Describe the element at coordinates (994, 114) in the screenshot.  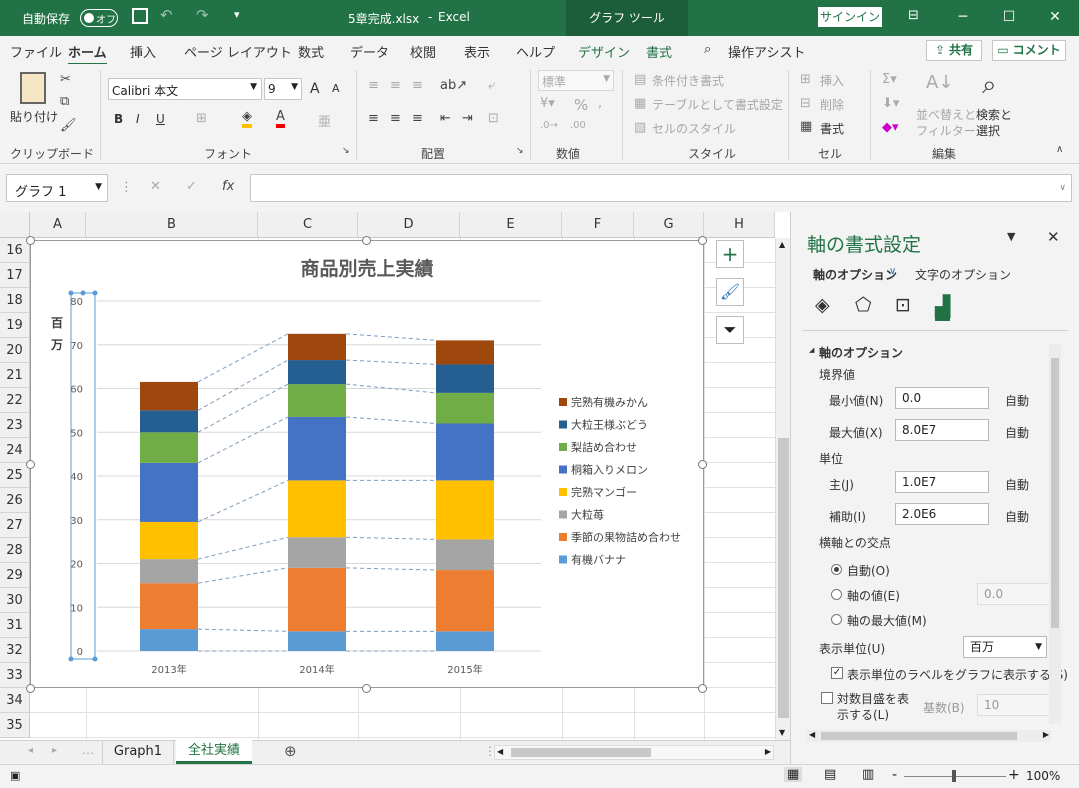
I see `find-select-button: 検索と` at that location.